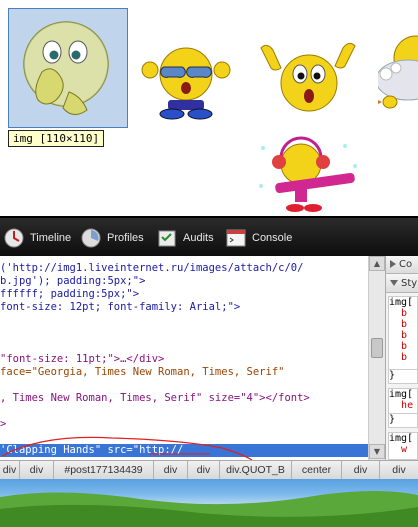  Describe the element at coordinates (69, 294) in the screenshot. I see `code-line: ffffff; padding:5px;">` at that location.